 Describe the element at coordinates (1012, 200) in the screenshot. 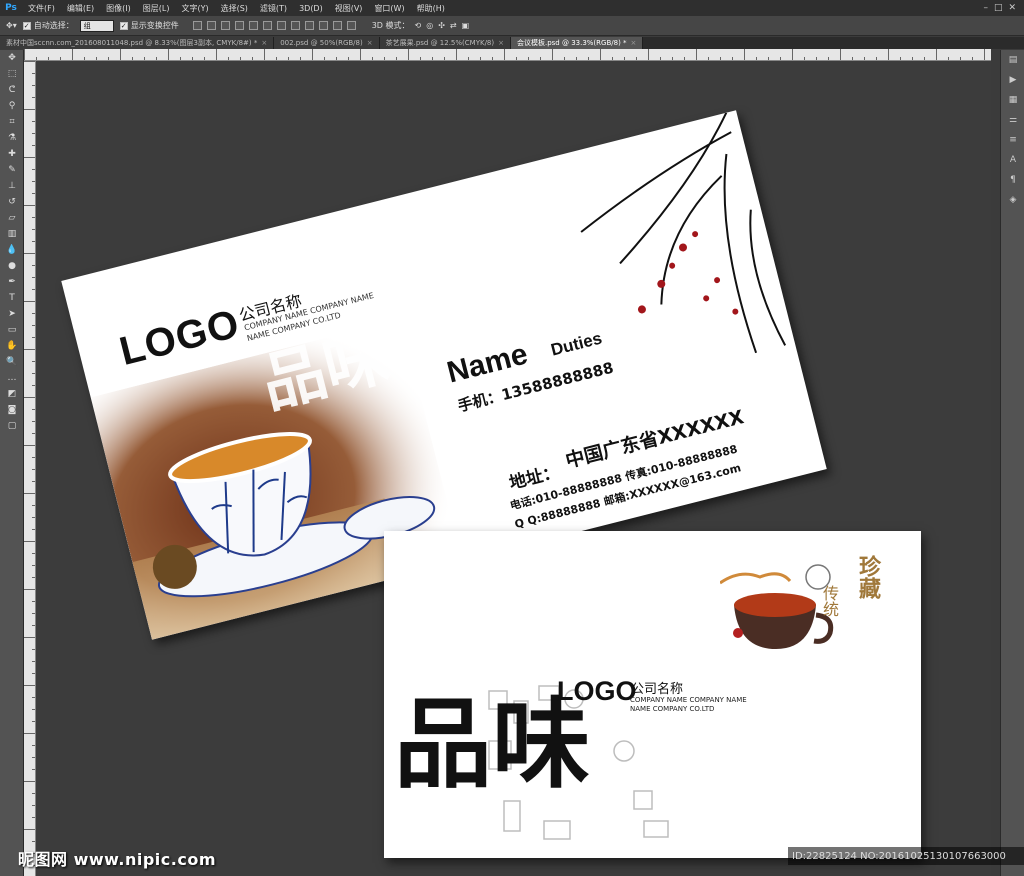

I see `3d-panel-icon: ◈` at that location.